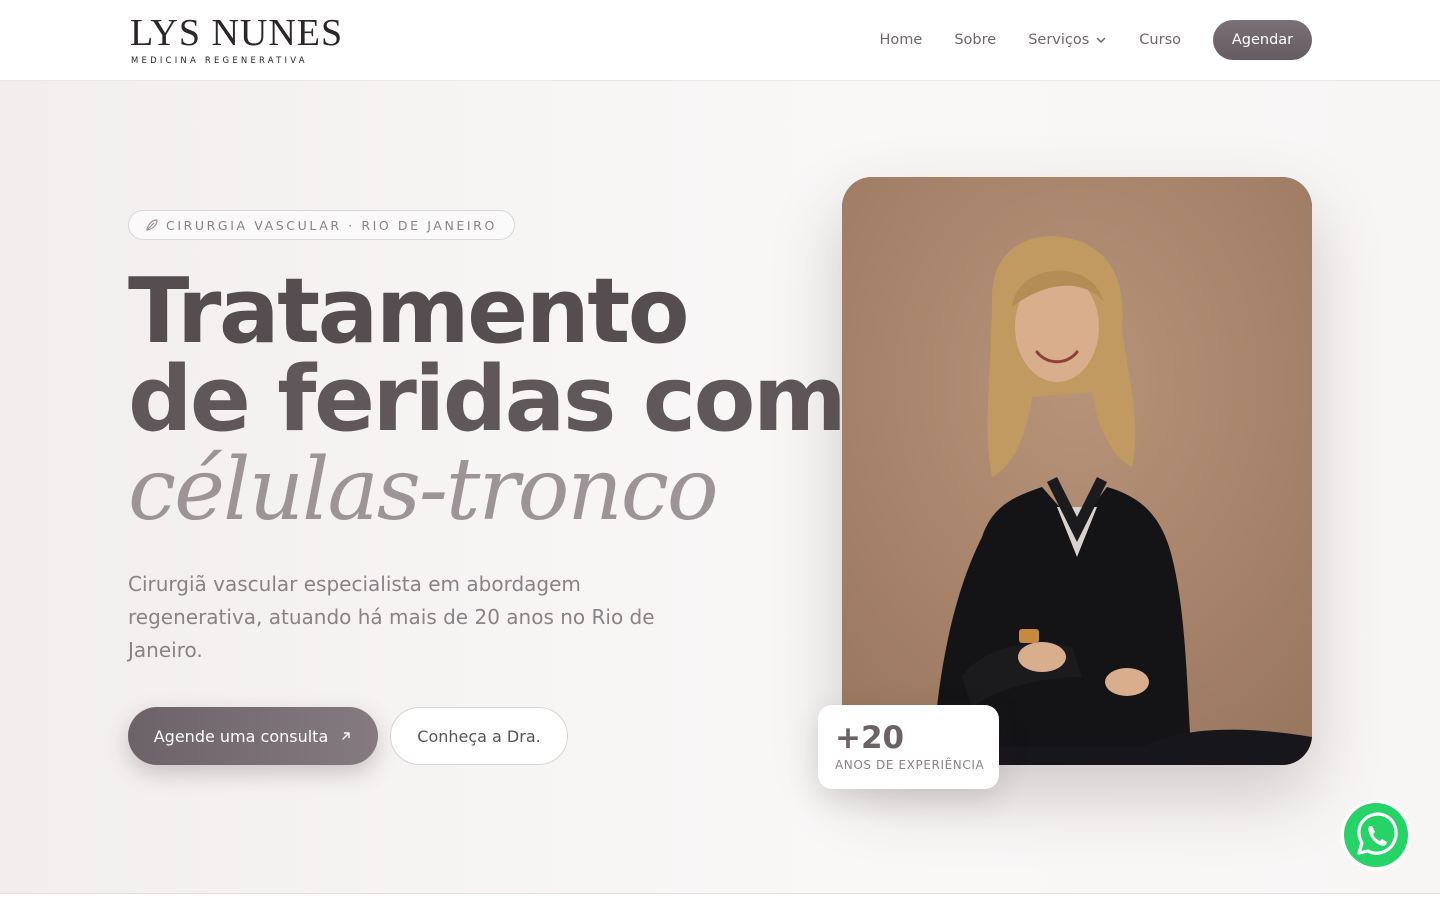 This screenshot has height=900, width=1440. Describe the element at coordinates (1101, 40) in the screenshot. I see `chevron-down-icon` at that location.